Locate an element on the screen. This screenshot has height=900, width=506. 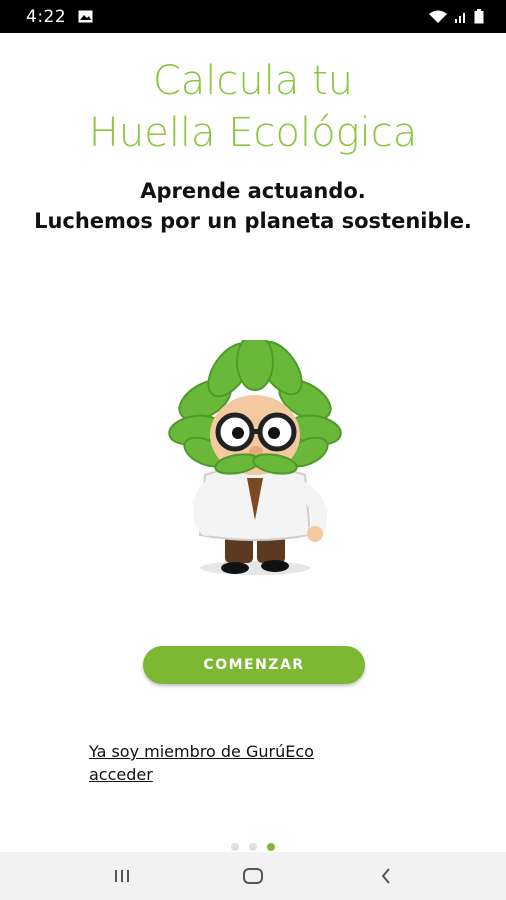
start-button: COMENZAR is located at coordinates (254, 665).